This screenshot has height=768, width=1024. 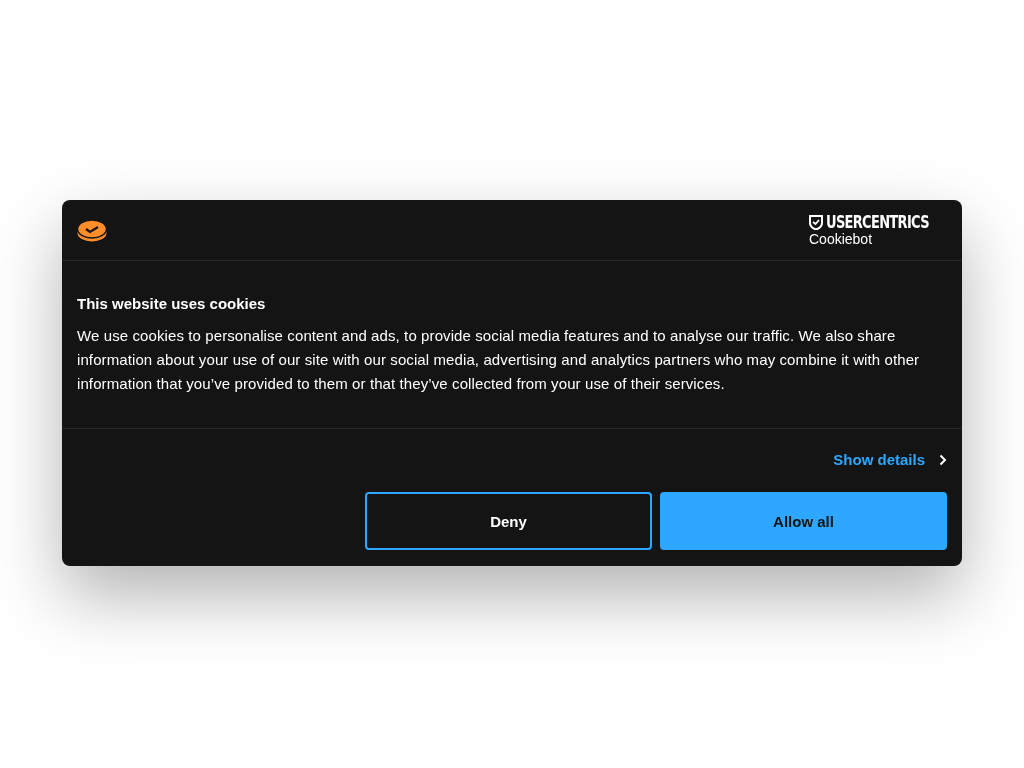 What do you see at coordinates (816, 222) in the screenshot?
I see `shield-icon` at bounding box center [816, 222].